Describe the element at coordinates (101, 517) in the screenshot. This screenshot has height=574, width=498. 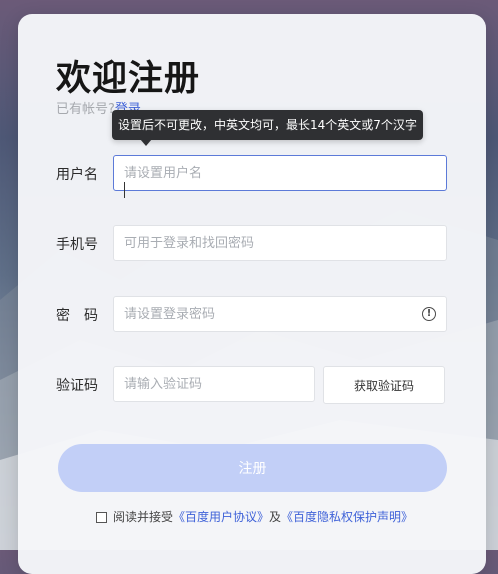
I see `agreement-checkbox` at that location.